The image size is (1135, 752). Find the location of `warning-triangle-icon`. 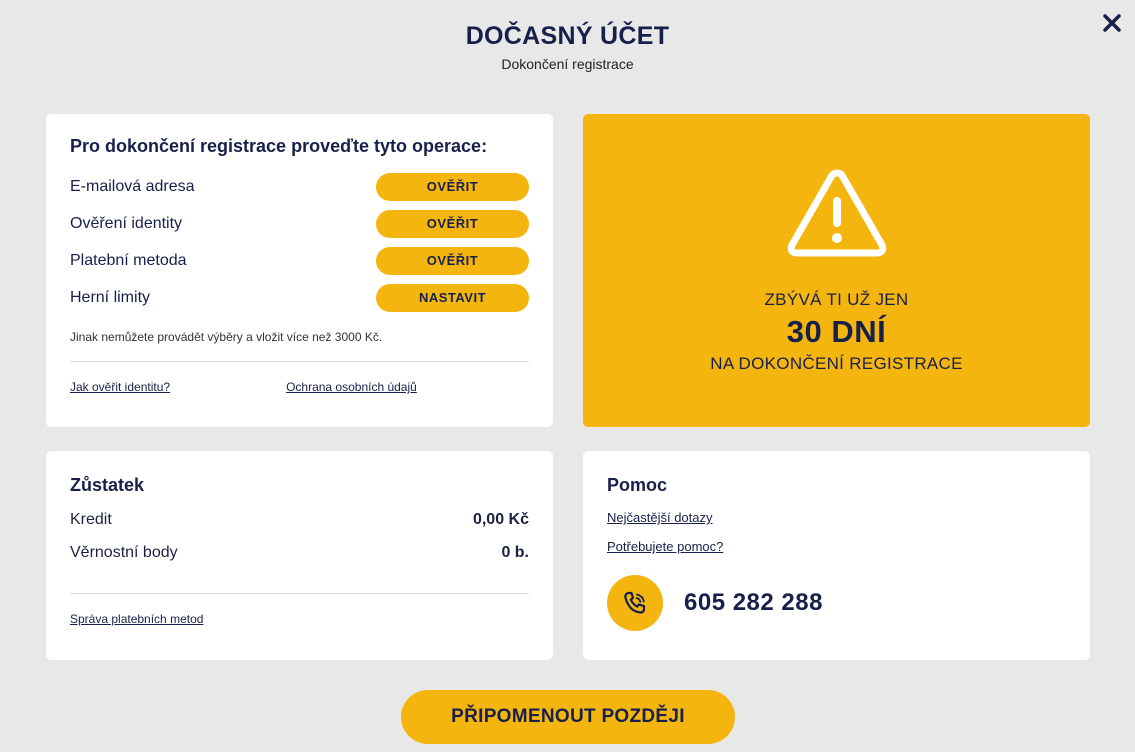

warning-triangle-icon is located at coordinates (837, 213).